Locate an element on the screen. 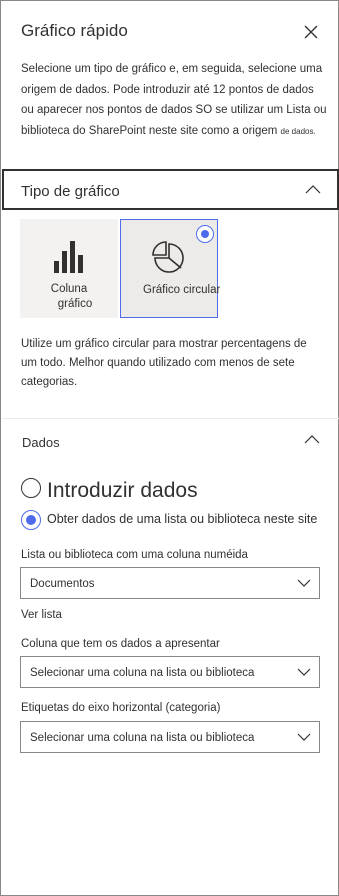  selected-radio-icon is located at coordinates (205, 234).